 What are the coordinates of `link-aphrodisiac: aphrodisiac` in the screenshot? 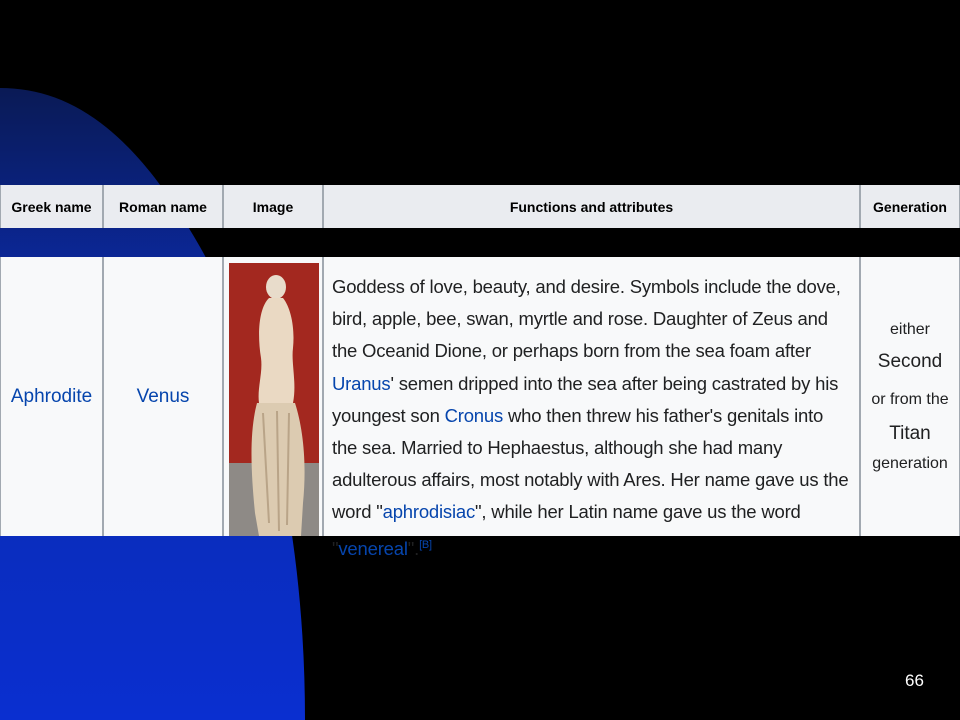 It's located at (429, 511).